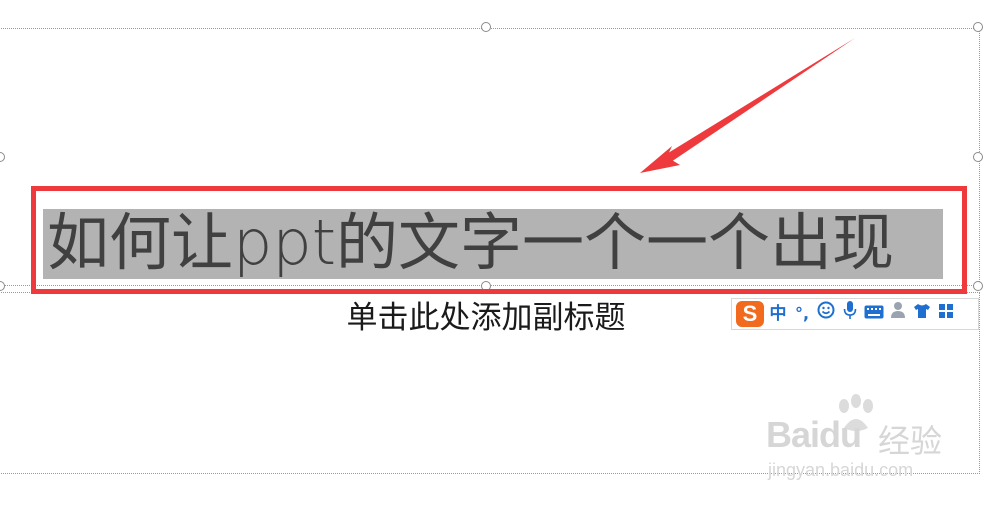 The image size is (1000, 507). Describe the element at coordinates (778, 314) in the screenshot. I see `ime-mode-toggle: 中` at that location.